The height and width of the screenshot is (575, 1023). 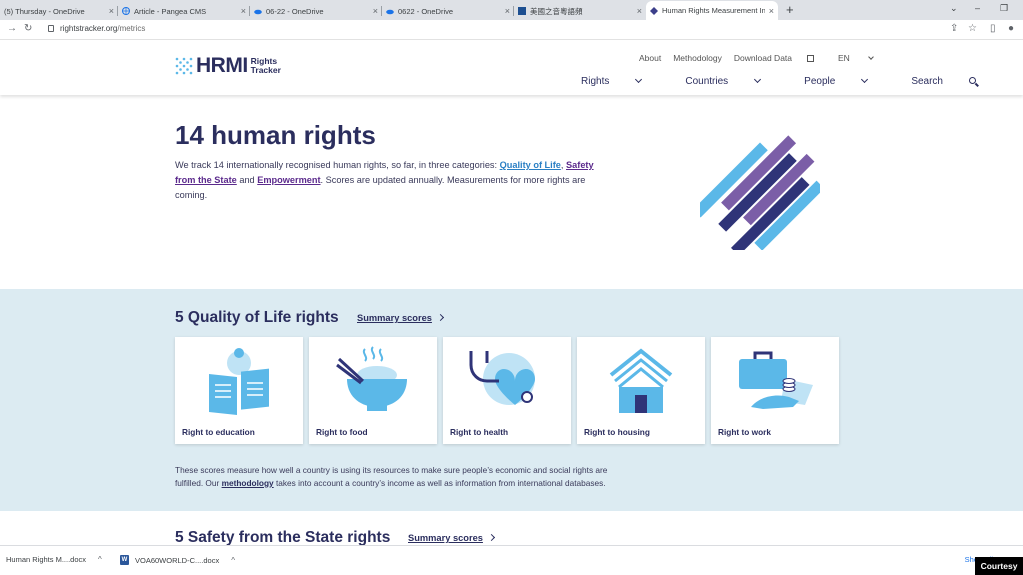 I want to click on card-right-to-food: Right to food, so click(x=373, y=390).